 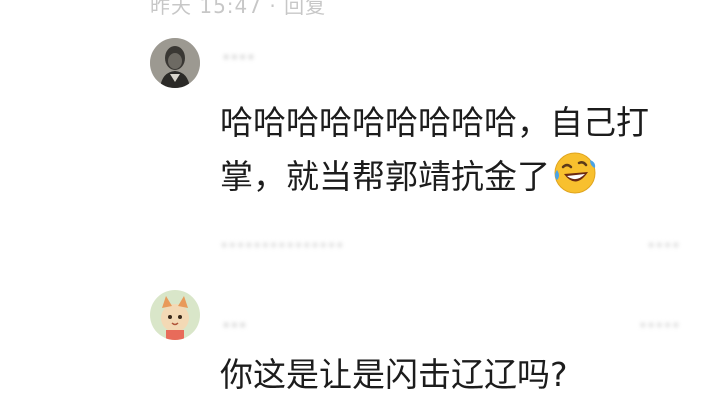 What do you see at coordinates (450, 247) in the screenshot?
I see `comment-meta: ••••••••••••••• ••••` at bounding box center [450, 247].